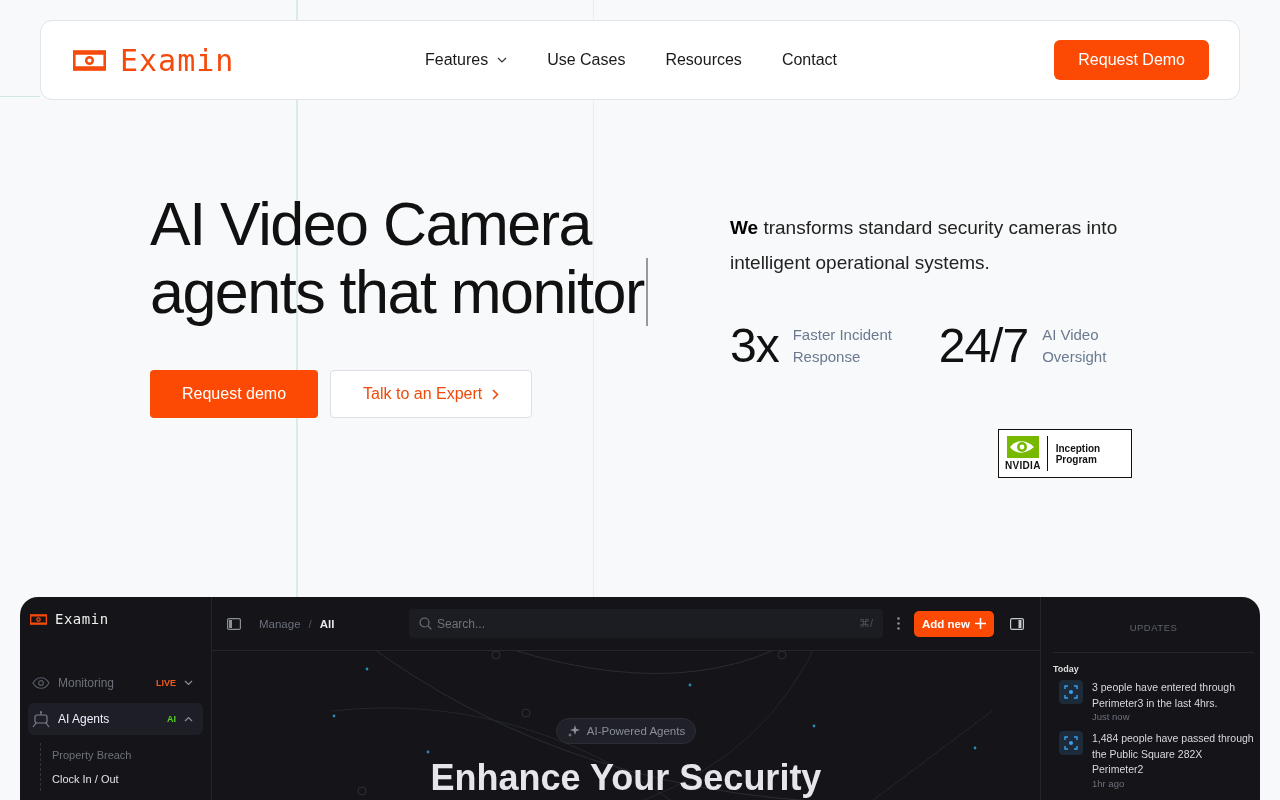 The height and width of the screenshot is (800, 1280). I want to click on headline: AI Video Camera, so click(370, 224).